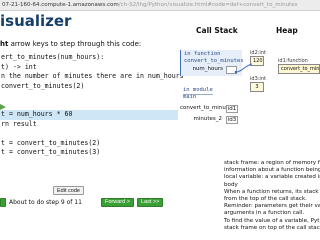 The image size is (320, 240). What do you see at coordinates (51, 152) in the screenshot?
I see `code-line: t = convert_to_minutes(3)` at bounding box center [51, 152].